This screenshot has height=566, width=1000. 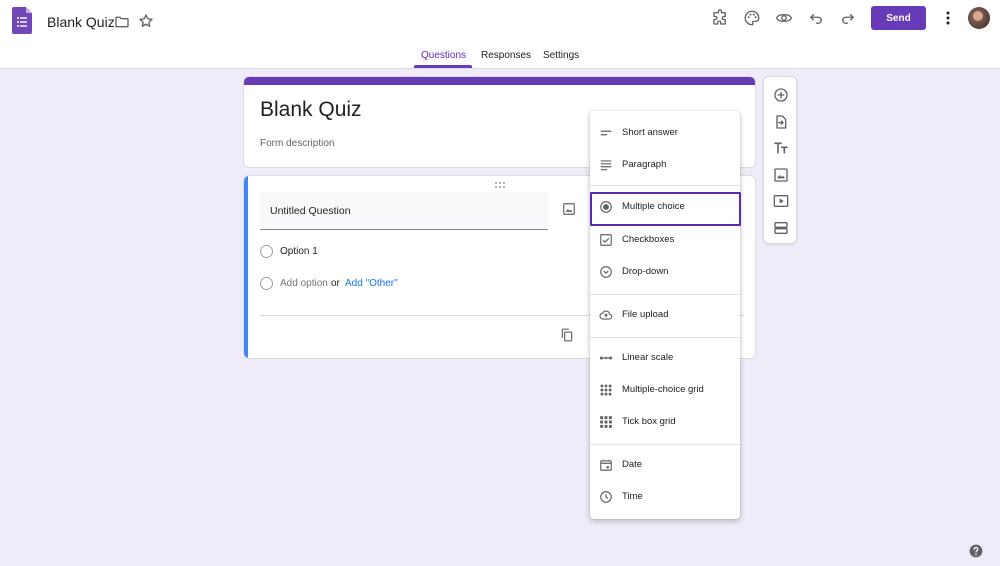 I want to click on eye-icon, so click(x=784, y=18).